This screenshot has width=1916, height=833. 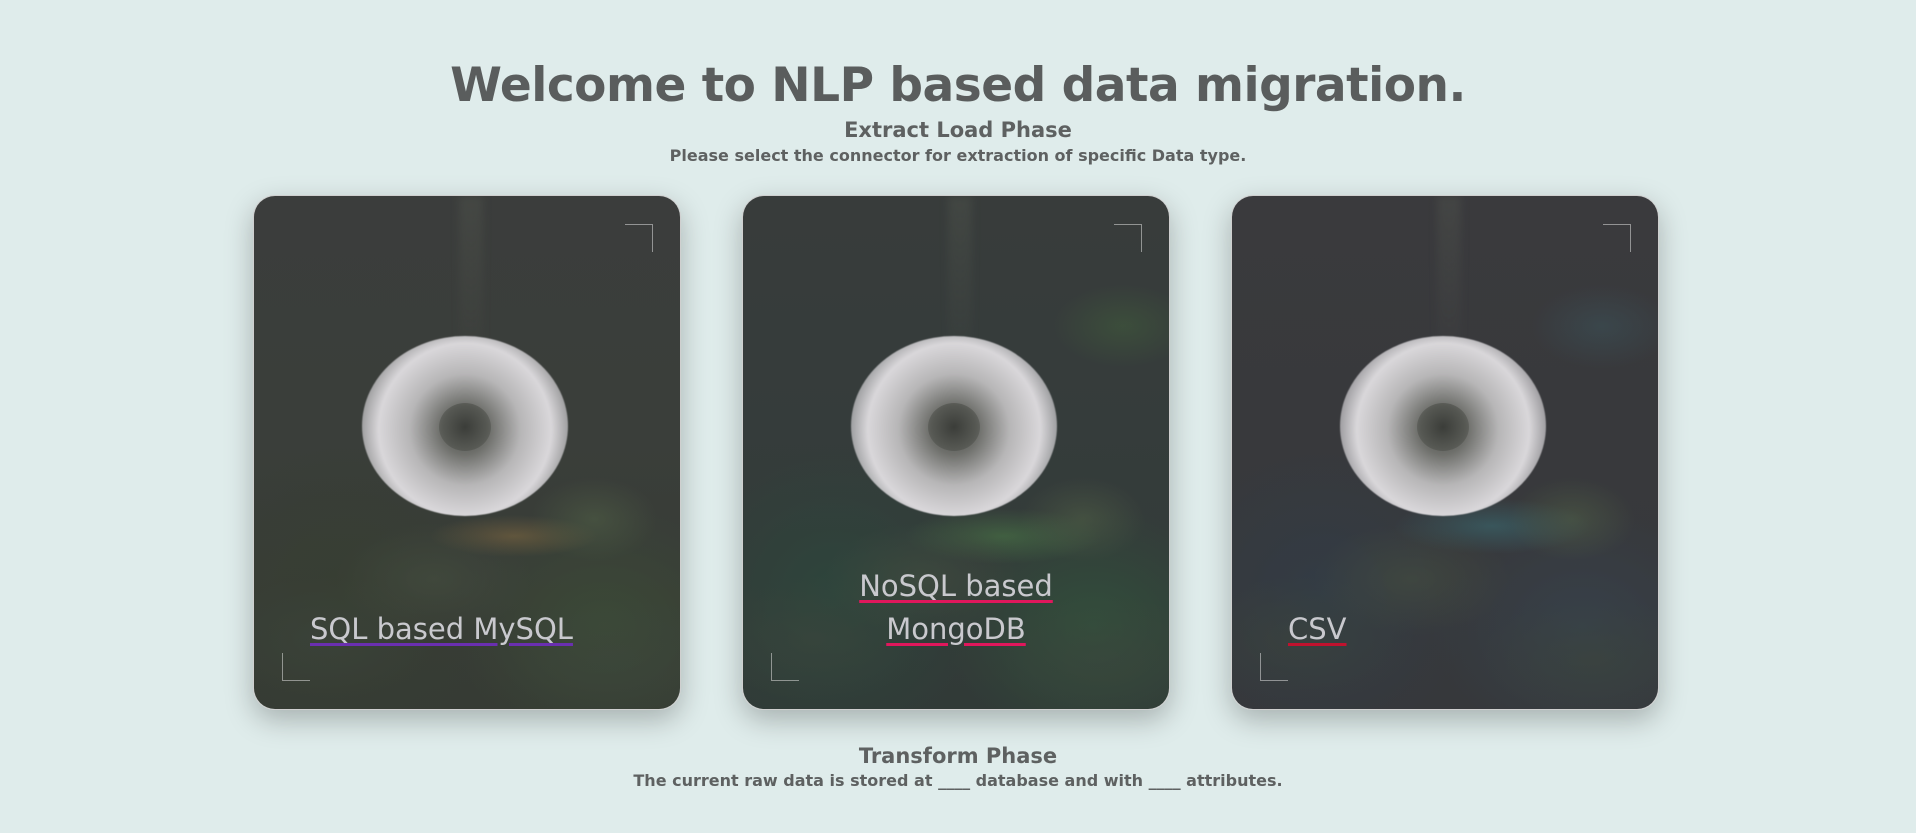 I want to click on extract-phase-title: Extract Load Phase, so click(x=958, y=130).